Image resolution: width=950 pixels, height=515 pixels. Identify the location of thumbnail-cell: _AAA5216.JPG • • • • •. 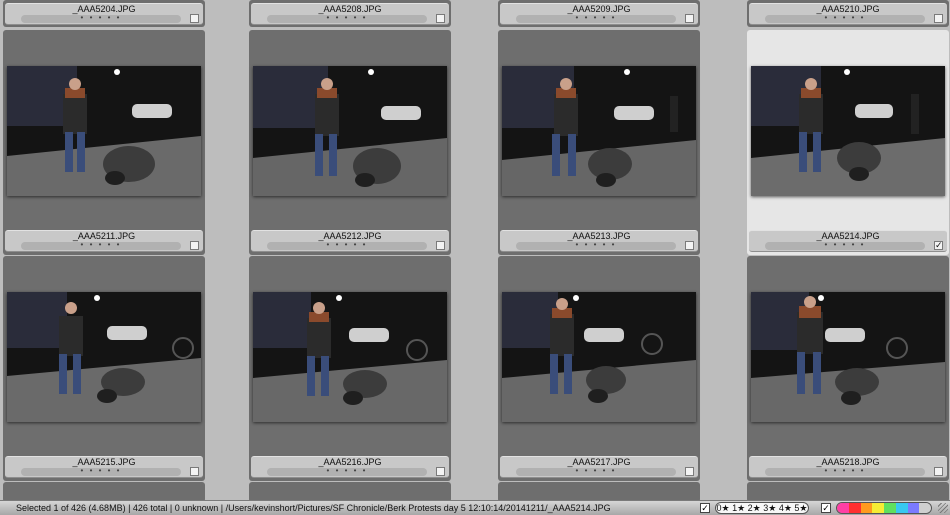
(350, 368).